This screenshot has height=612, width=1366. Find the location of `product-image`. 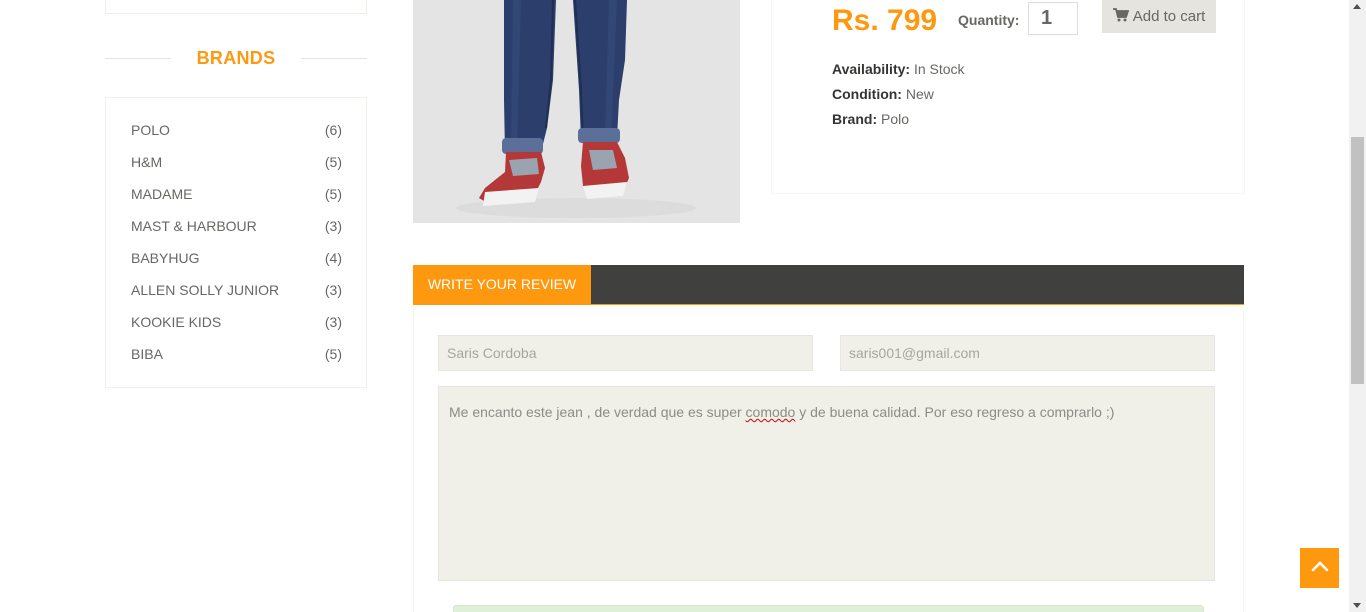

product-image is located at coordinates (576, 111).